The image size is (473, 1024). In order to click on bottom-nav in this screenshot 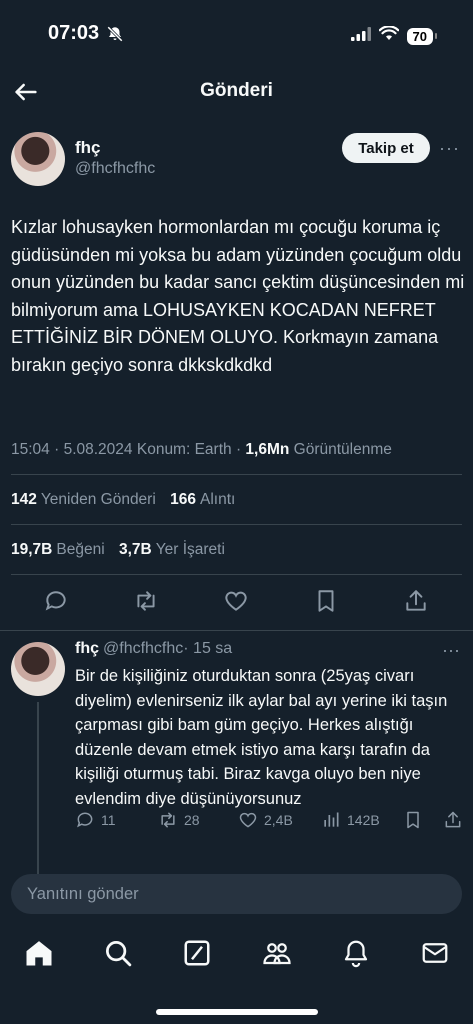, I will do `click(236, 953)`.